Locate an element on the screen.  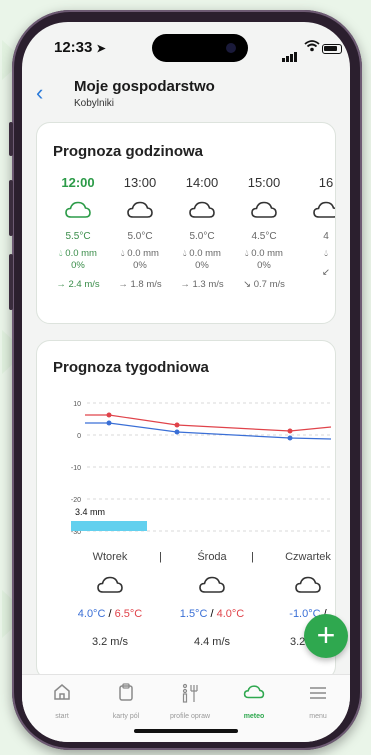
location-arrow-icon: ➤ is located at coordinates (101, 49).